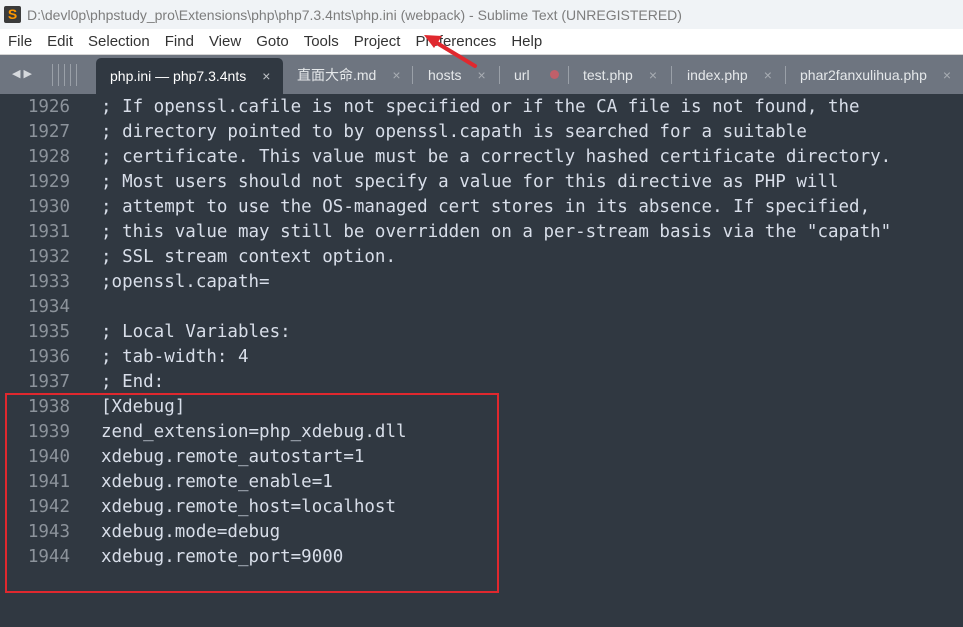  I want to click on line-number: 1933, so click(48, 282).